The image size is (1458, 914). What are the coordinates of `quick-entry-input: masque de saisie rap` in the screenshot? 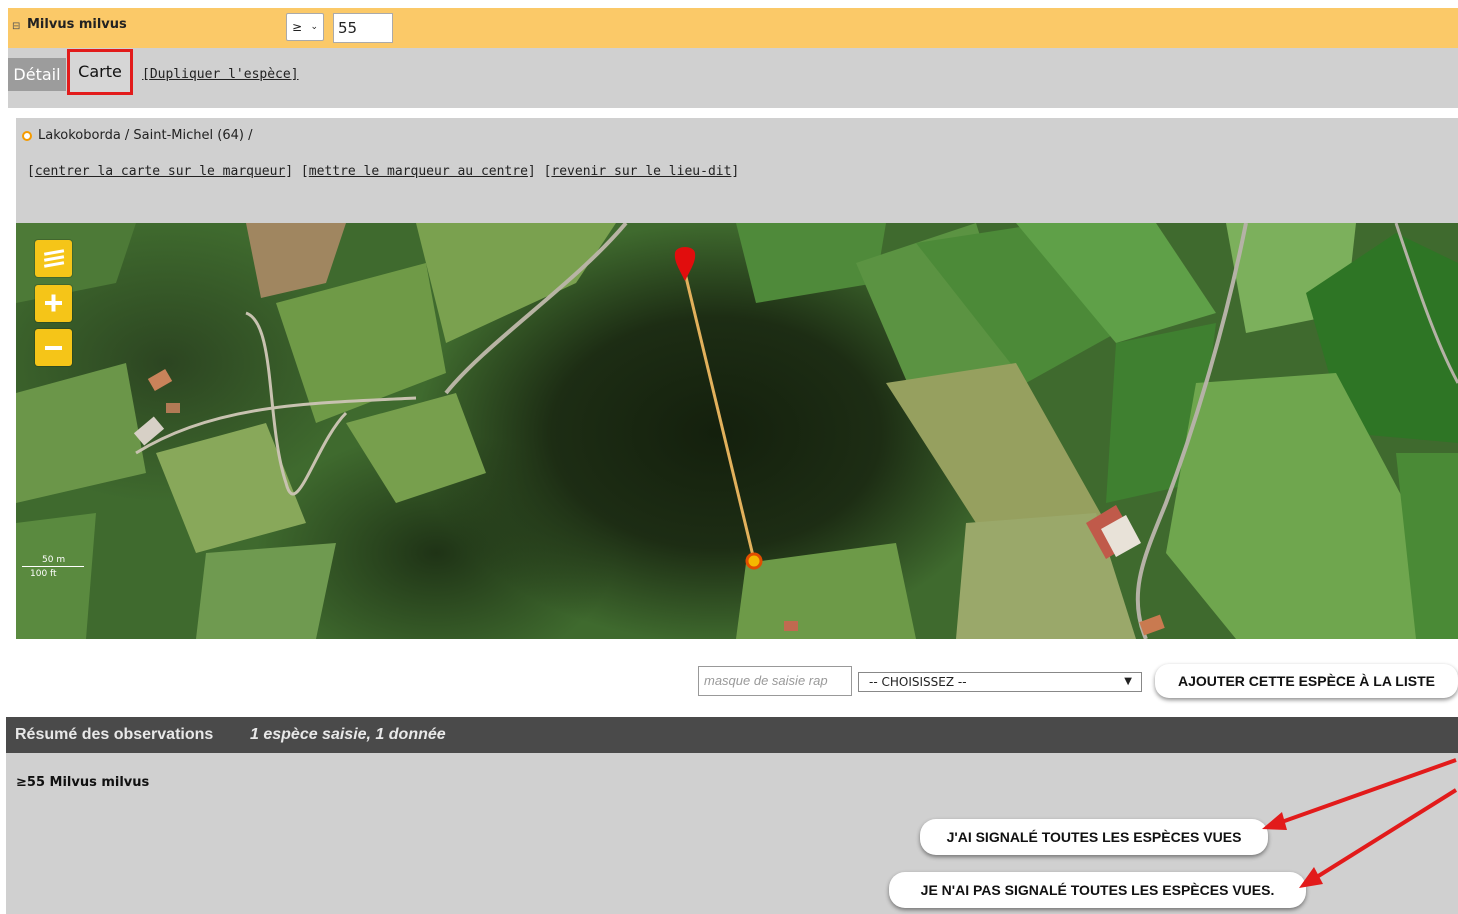 It's located at (775, 681).